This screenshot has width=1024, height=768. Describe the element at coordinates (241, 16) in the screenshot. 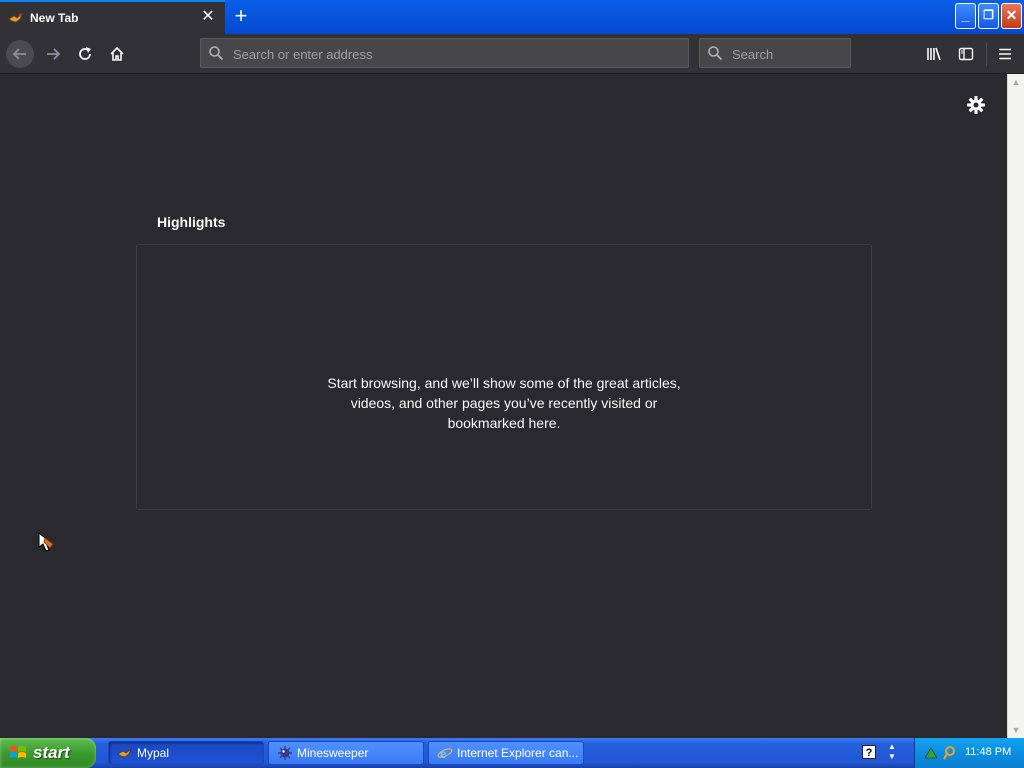

I see `new-tab-button: +` at that location.